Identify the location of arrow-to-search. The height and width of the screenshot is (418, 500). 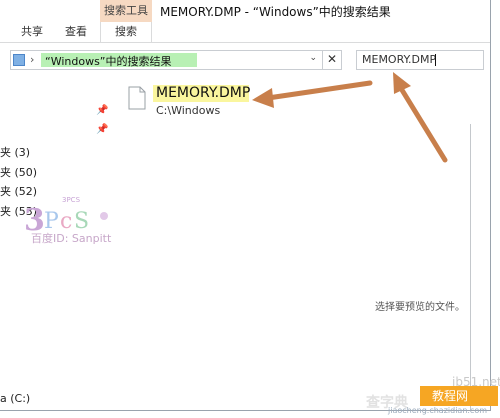
(423, 125).